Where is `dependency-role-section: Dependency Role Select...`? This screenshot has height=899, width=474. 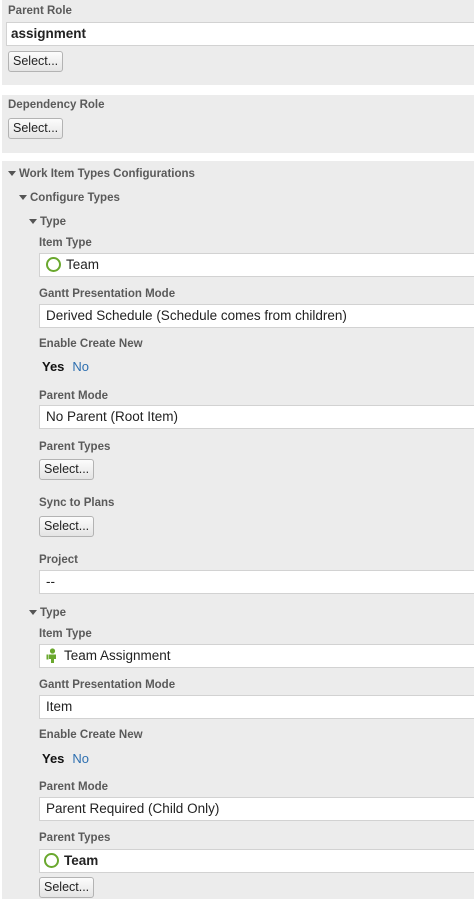 dependency-role-section: Dependency Role Select... is located at coordinates (238, 124).